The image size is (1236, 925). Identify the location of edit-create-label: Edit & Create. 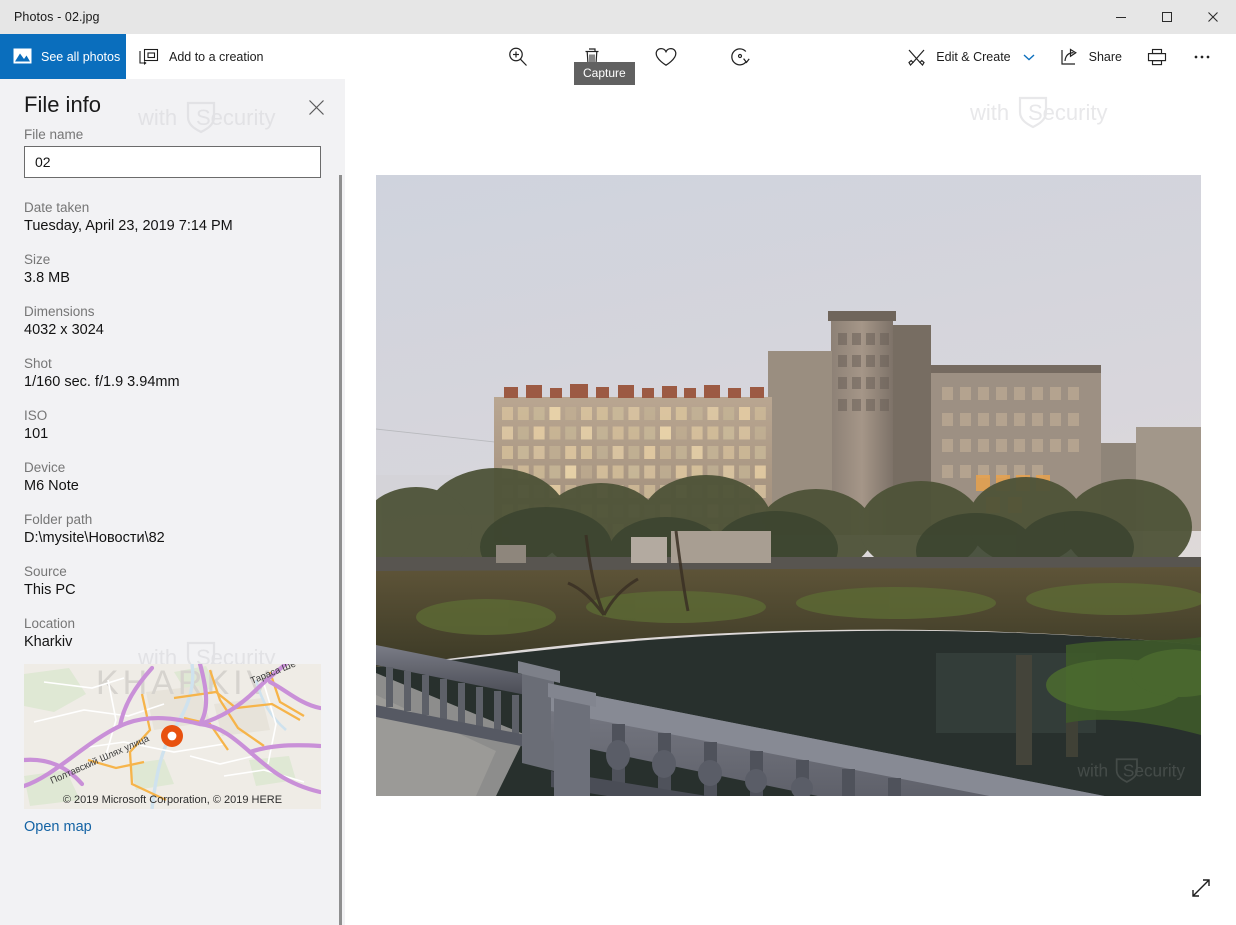
(973, 56).